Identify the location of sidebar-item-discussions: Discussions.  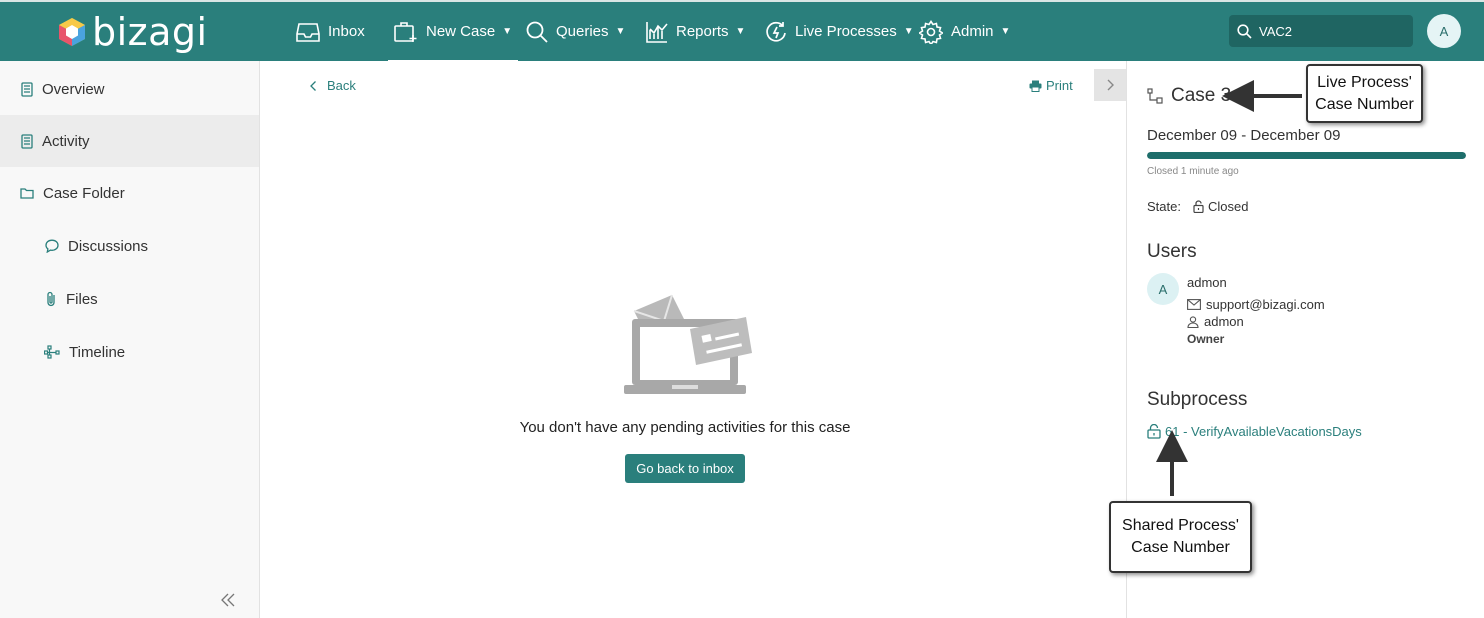
(129, 246).